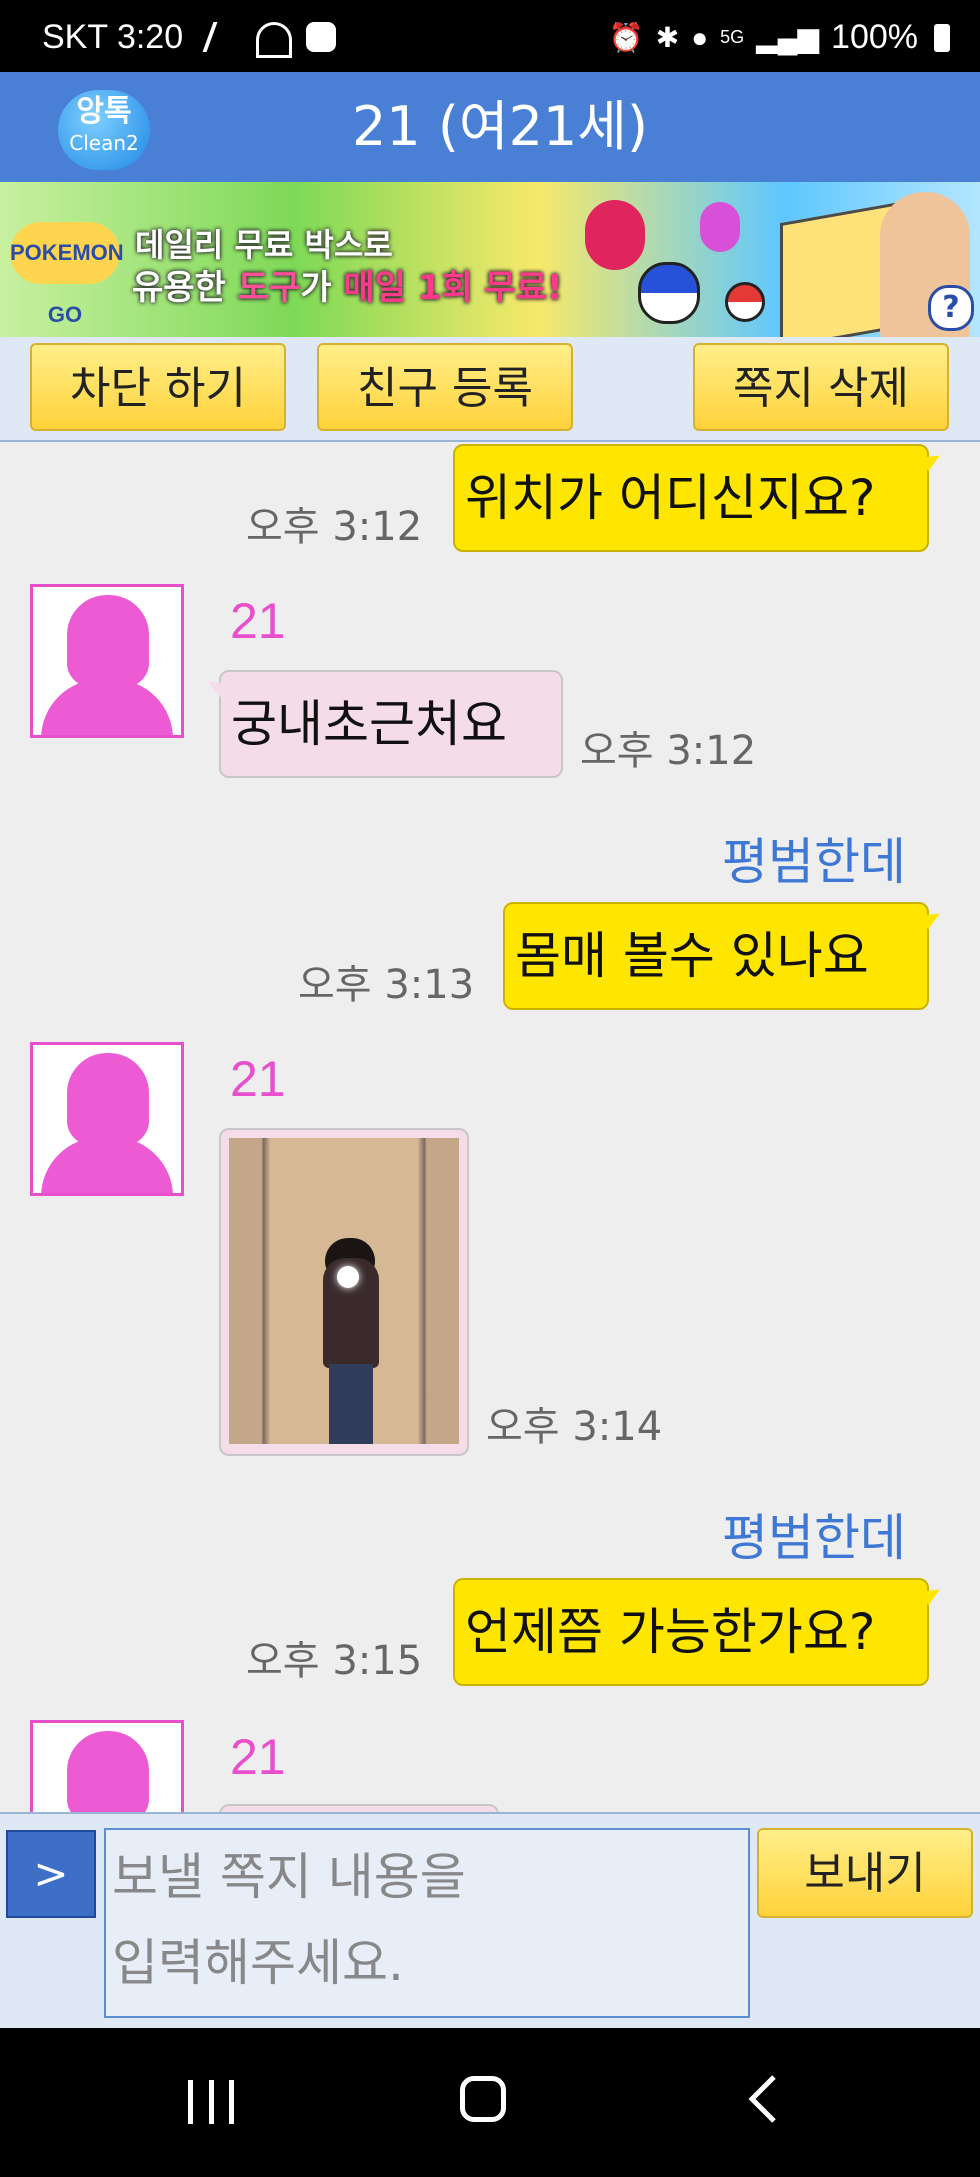  What do you see at coordinates (667, 37) in the screenshot?
I see `bluetooth-icon: ✱` at bounding box center [667, 37].